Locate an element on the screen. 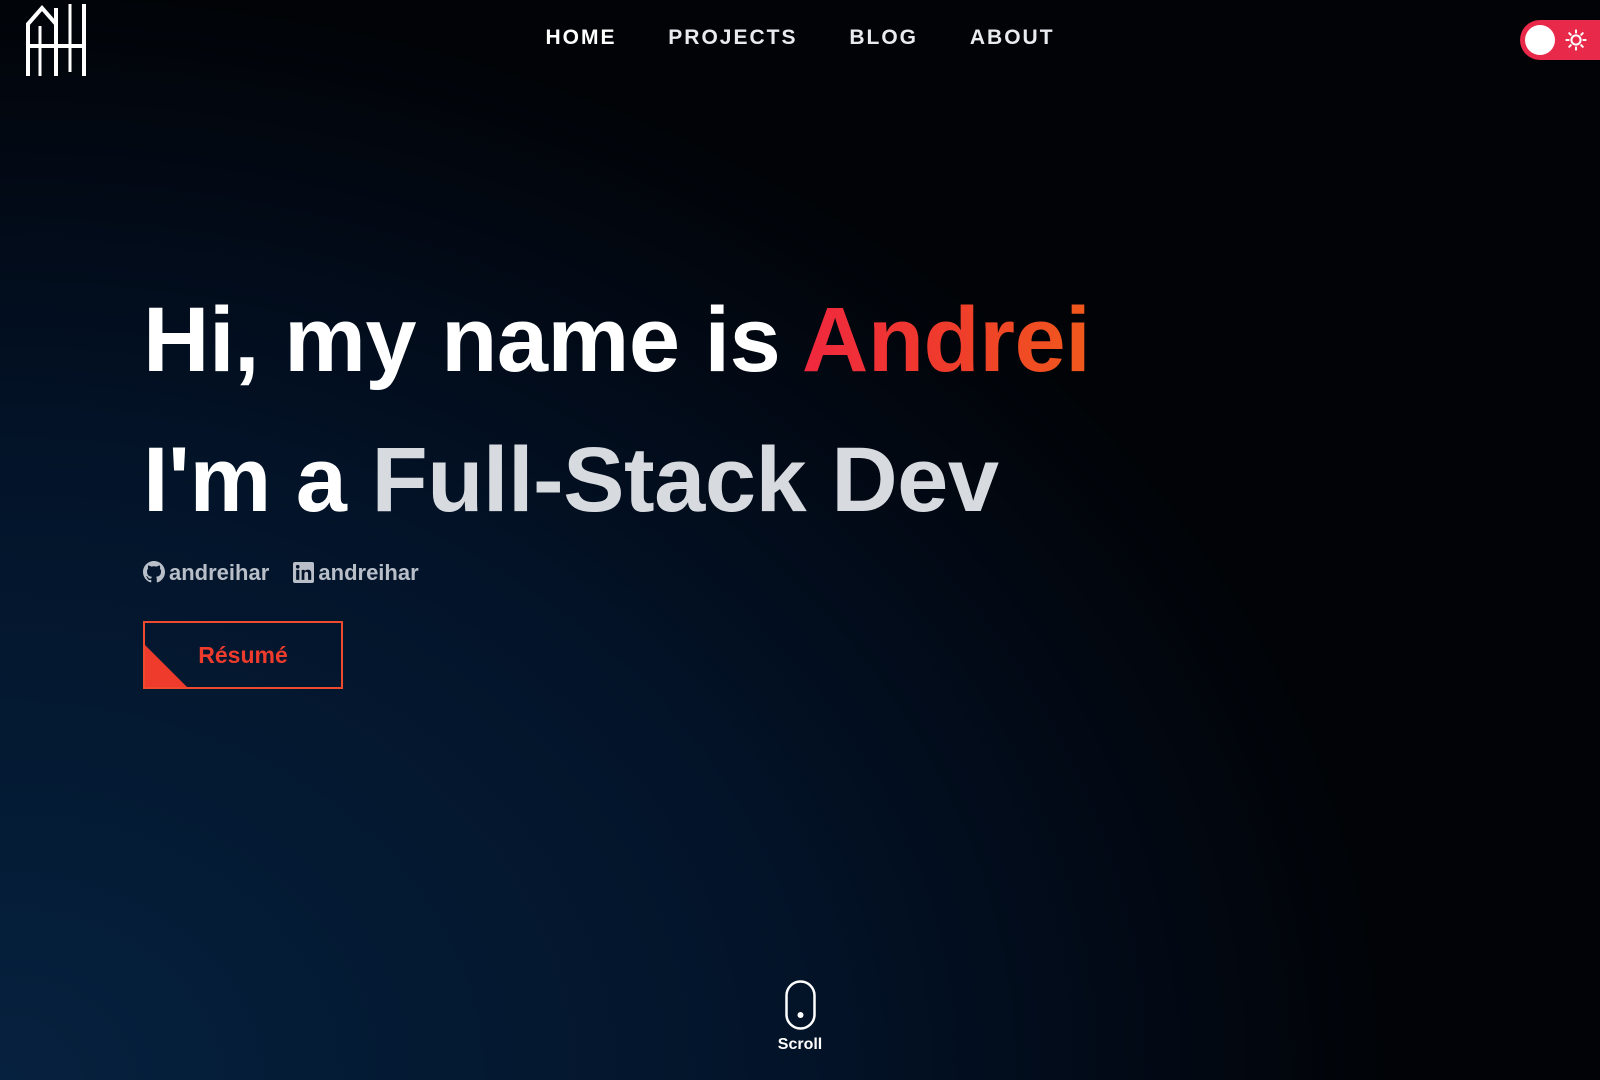 The height and width of the screenshot is (1080, 1600). github-link: andreihar is located at coordinates (206, 573).